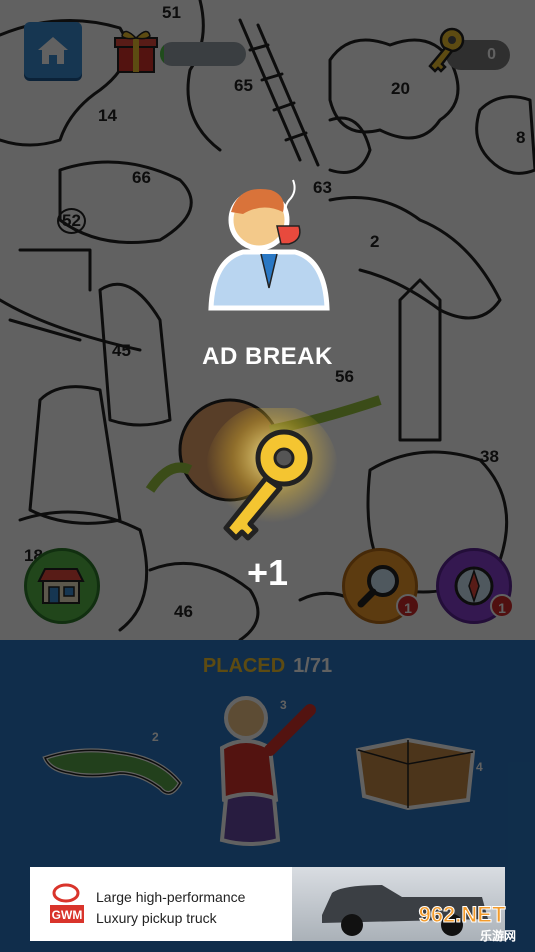  I want to click on placed-counter: PLACED 1/71, so click(267, 666).